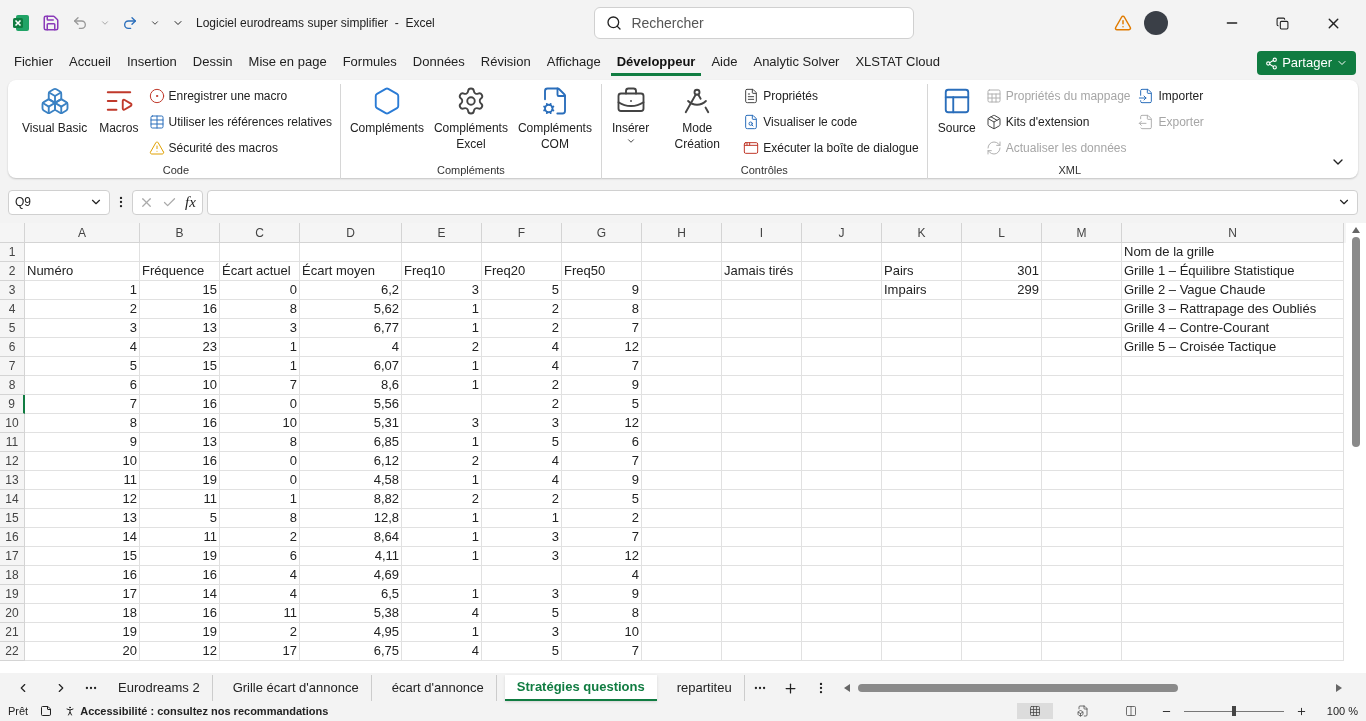 The image size is (1366, 721). I want to click on menu-tab: Dessin, so click(212, 63).